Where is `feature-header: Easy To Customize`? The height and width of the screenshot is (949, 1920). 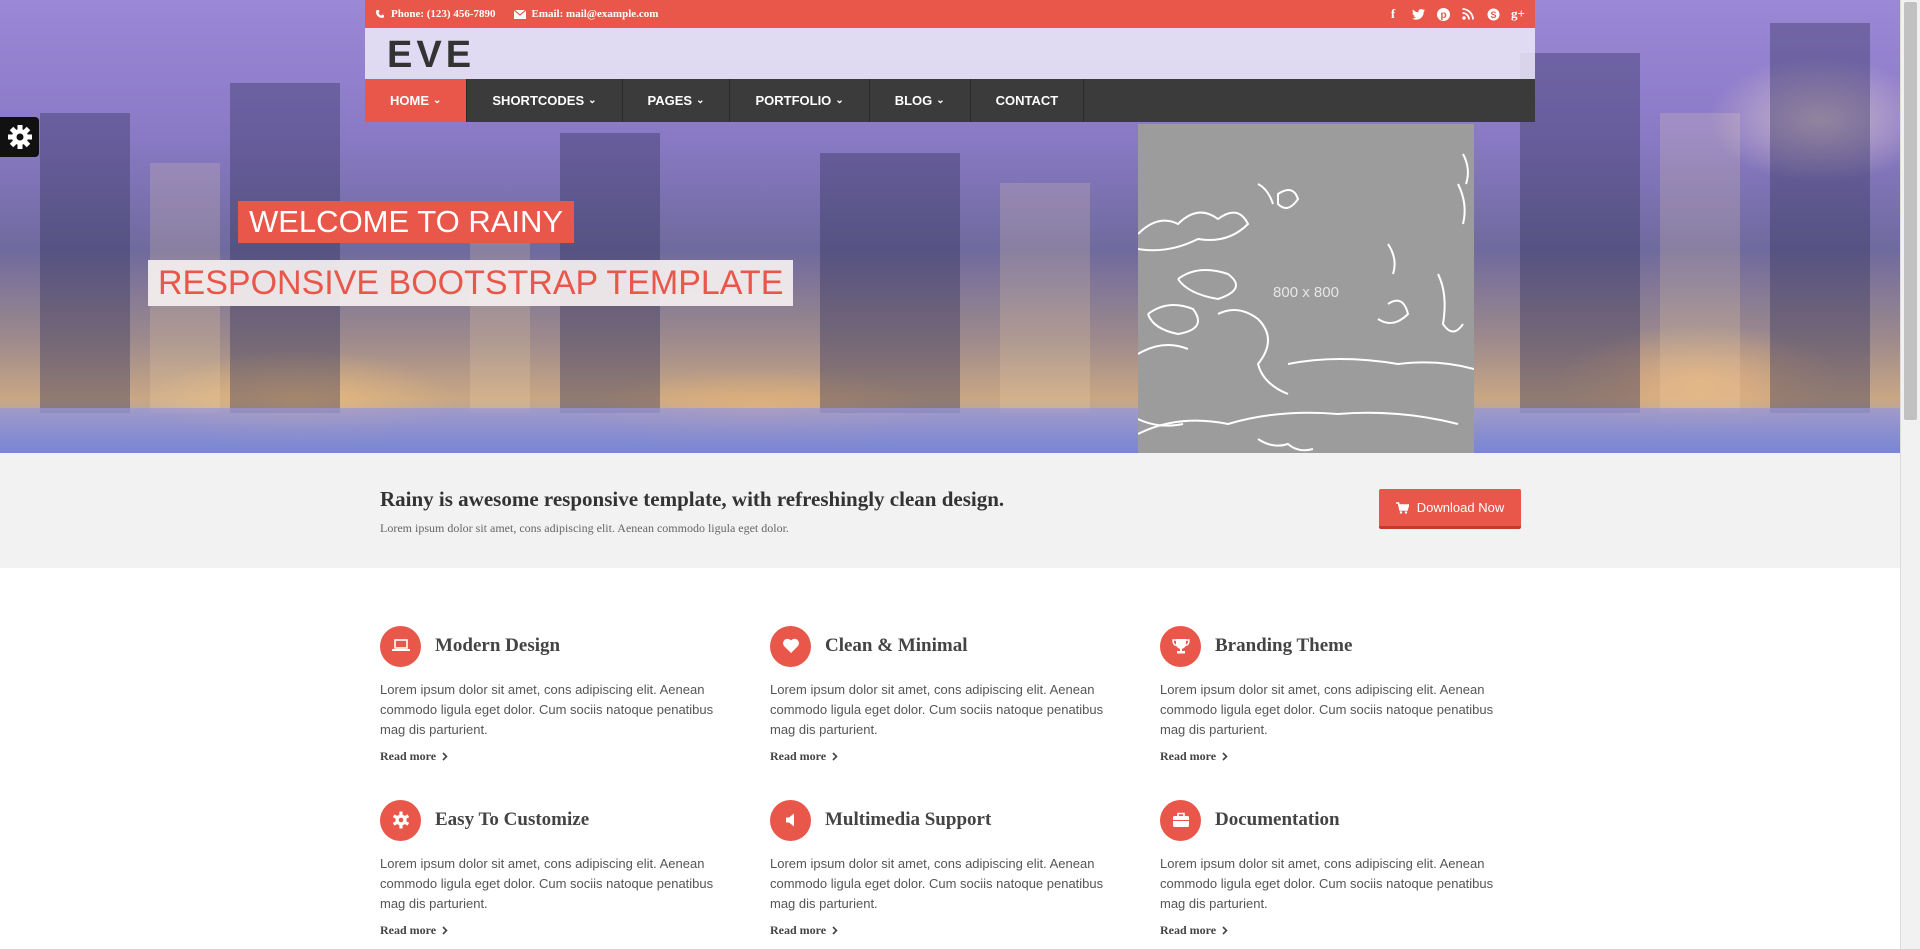
feature-header: Easy To Customize is located at coordinates (550, 820).